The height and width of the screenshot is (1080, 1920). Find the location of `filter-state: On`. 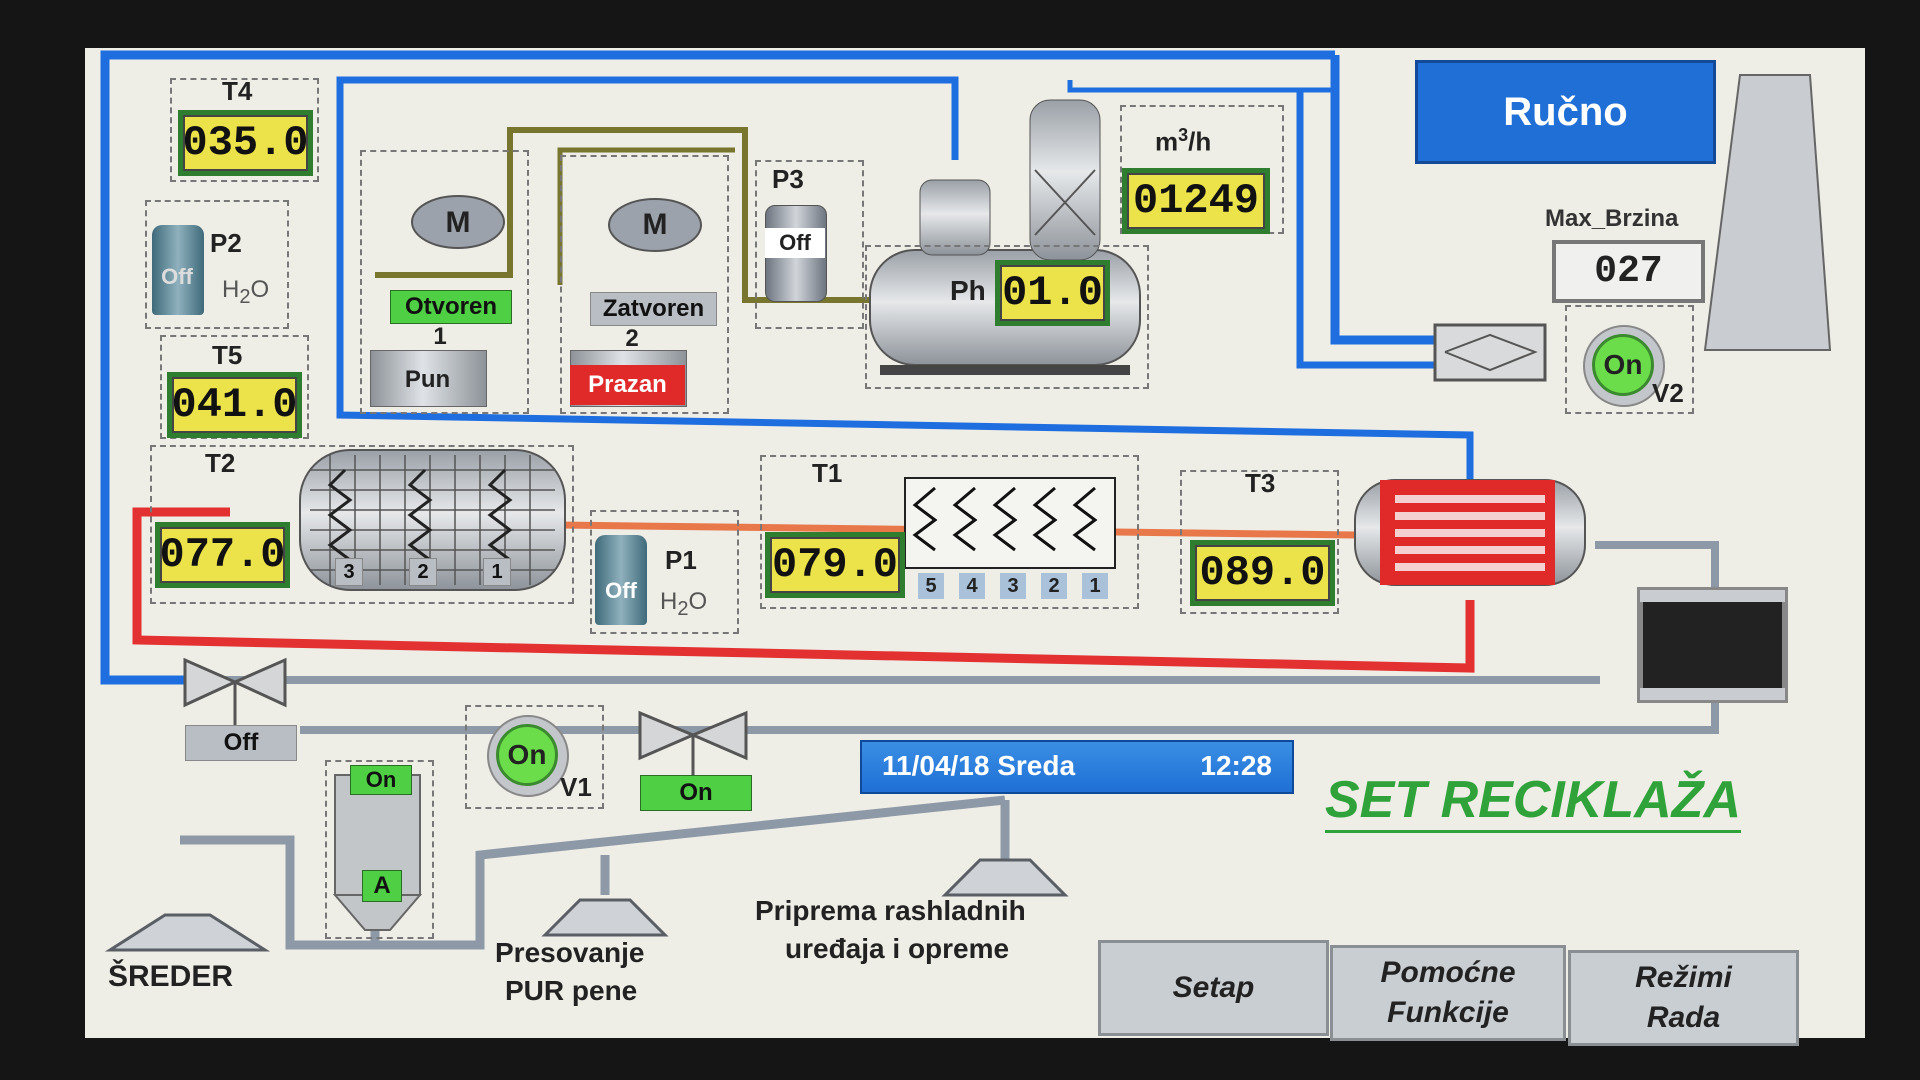

filter-state: On is located at coordinates (381, 780).